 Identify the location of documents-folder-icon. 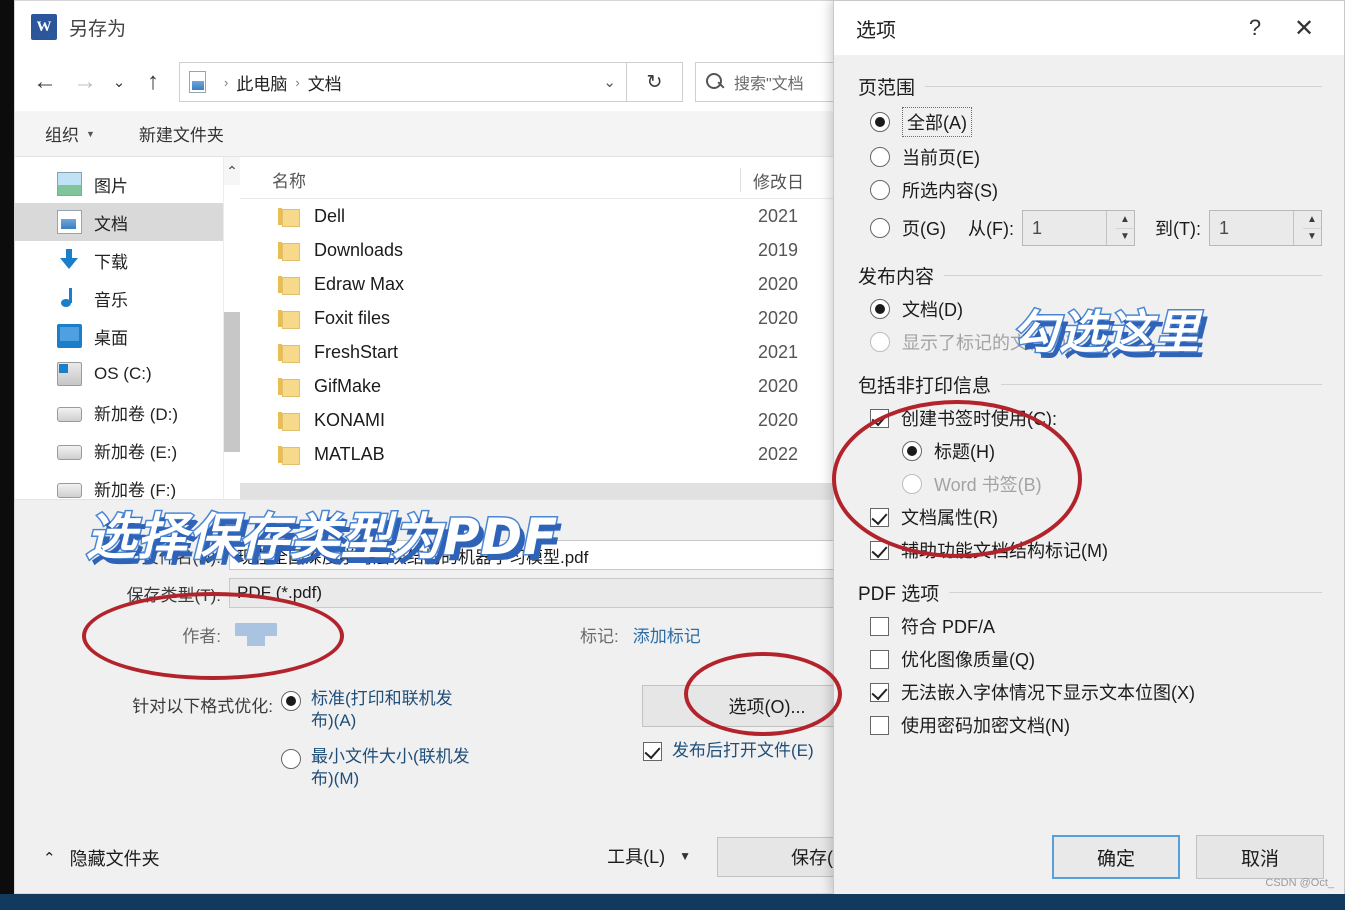
(198, 82).